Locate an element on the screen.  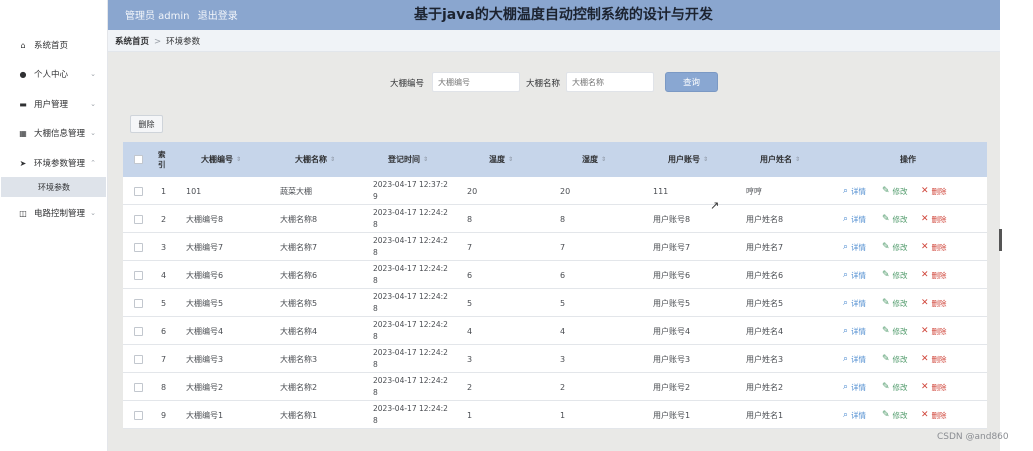
search-label-greenhouse-no: 大棚编号 is located at coordinates (407, 84).